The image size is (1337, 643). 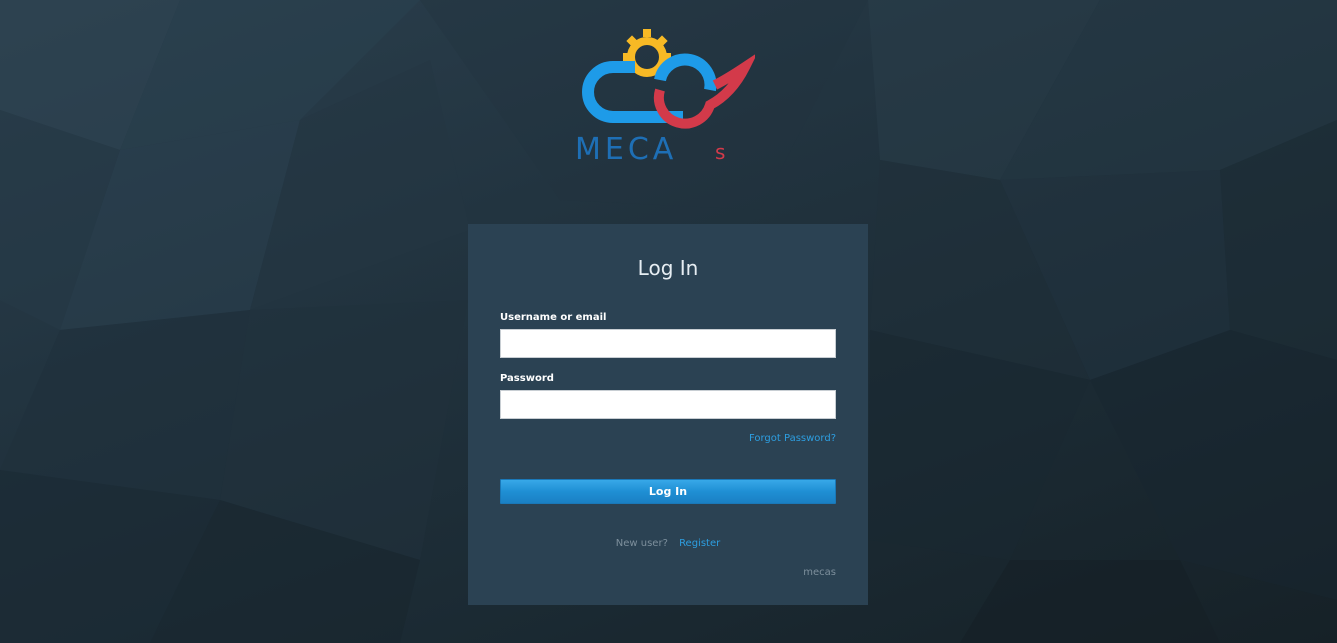 I want to click on register-link: Register, so click(x=699, y=543).